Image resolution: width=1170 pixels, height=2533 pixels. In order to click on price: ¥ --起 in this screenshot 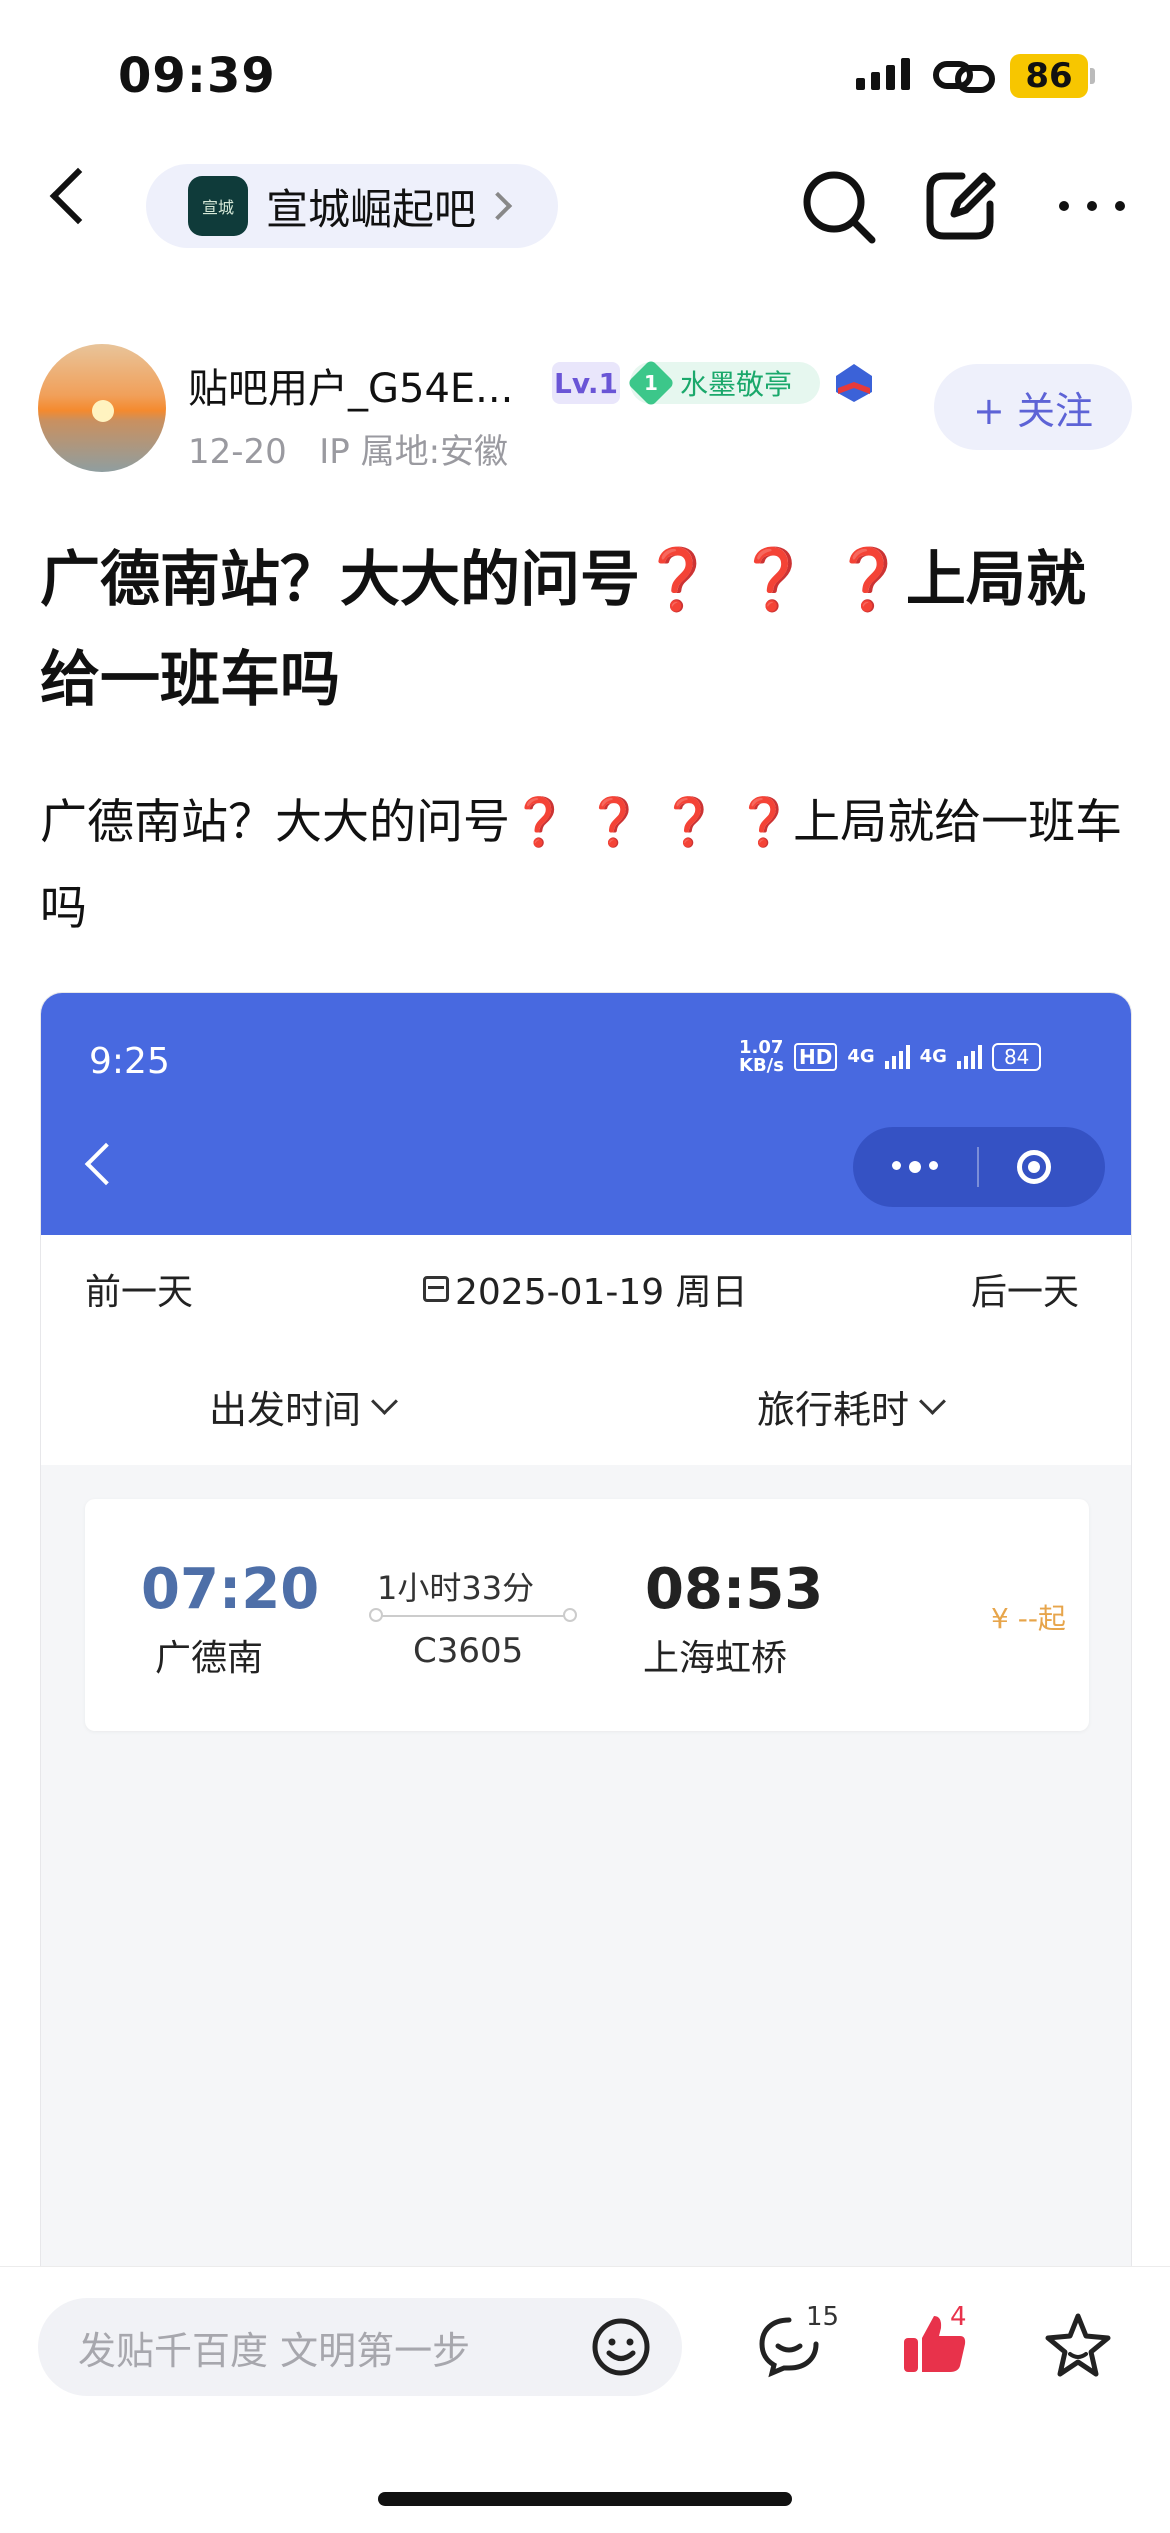, I will do `click(1028, 1618)`.